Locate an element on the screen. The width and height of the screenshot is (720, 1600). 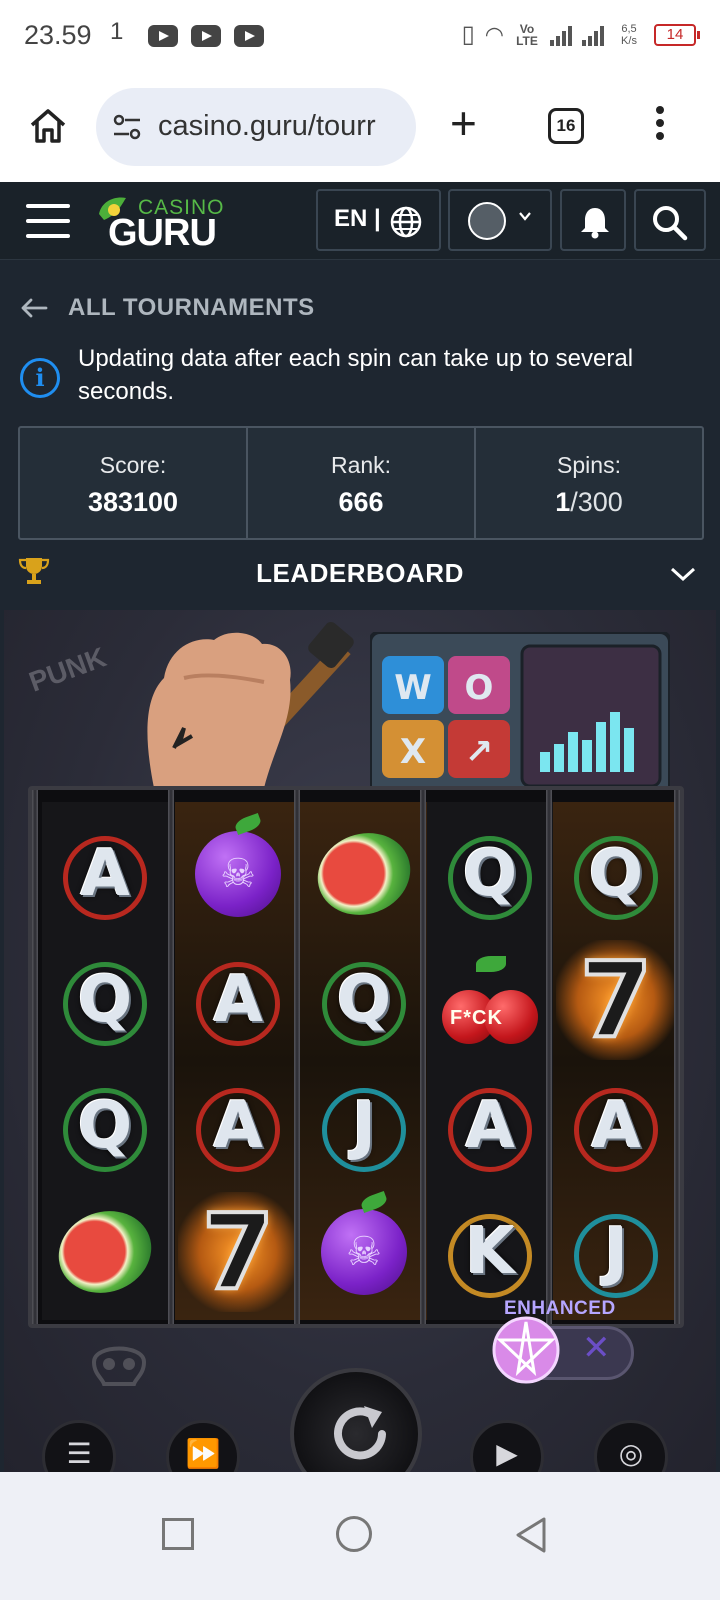
autoplay-button: ▶ is located at coordinates (507, 1446).